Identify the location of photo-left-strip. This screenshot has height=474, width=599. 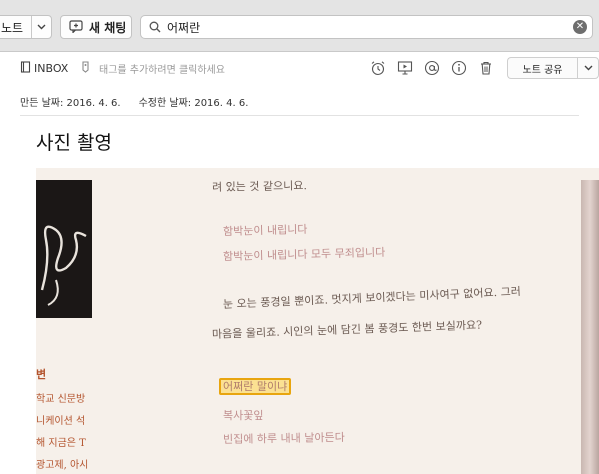
(64, 249).